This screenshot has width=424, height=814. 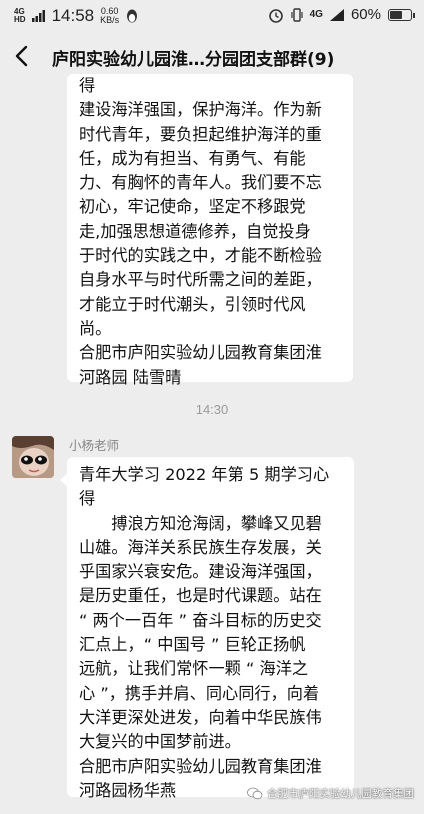 I want to click on message-line: 河路园 陆雪晴, so click(x=130, y=377).